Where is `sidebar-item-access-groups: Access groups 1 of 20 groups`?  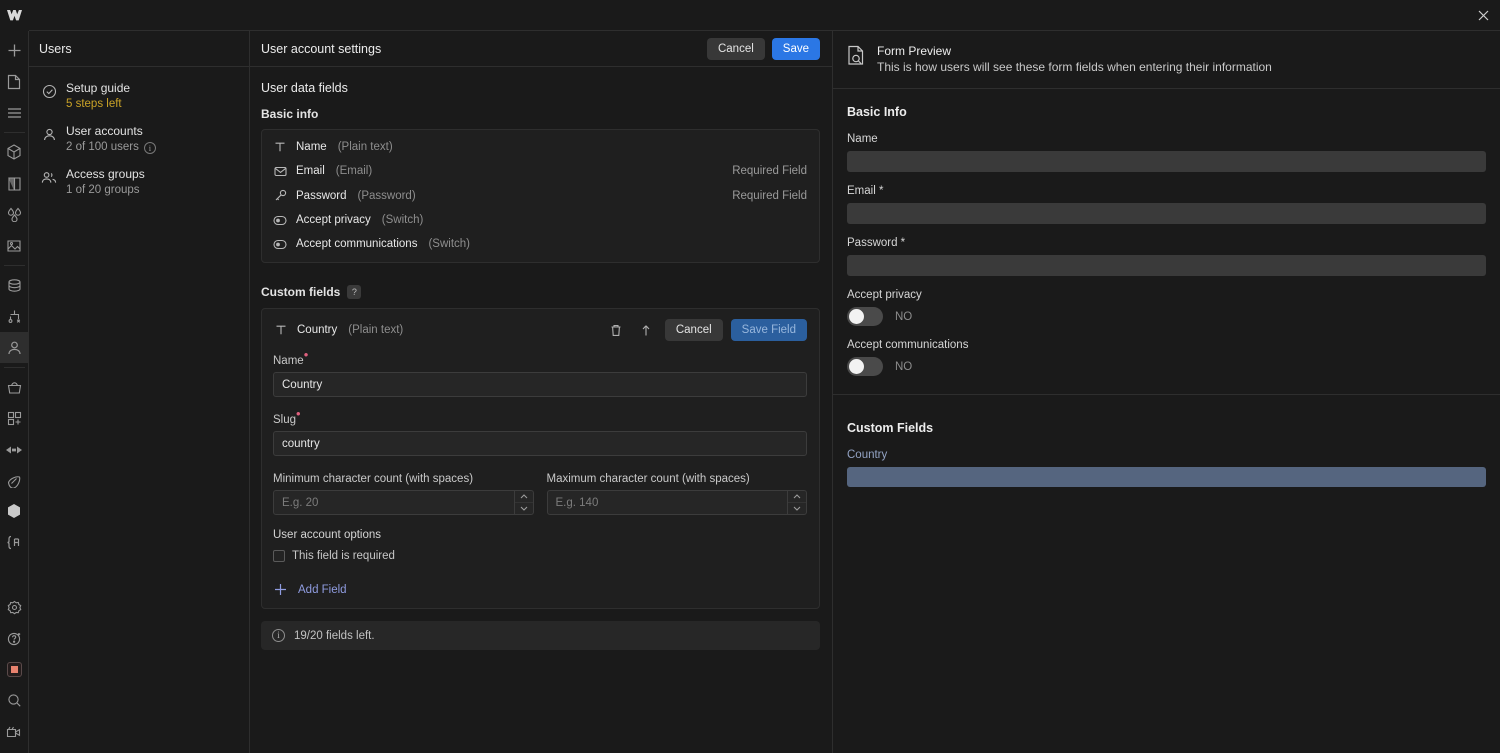
sidebar-item-access-groups: Access groups 1 of 20 groups is located at coordinates (139, 182).